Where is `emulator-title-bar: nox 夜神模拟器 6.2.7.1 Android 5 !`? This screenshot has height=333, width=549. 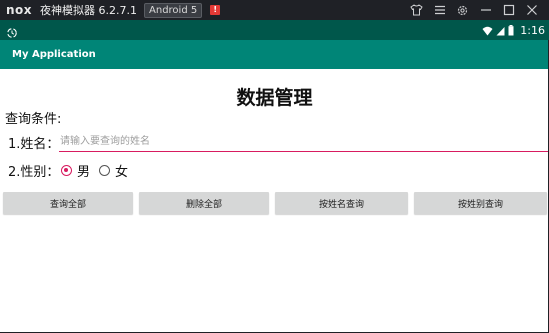 emulator-title-bar: nox 夜神模拟器 6.2.7.1 Android 5 ! is located at coordinates (274, 10).